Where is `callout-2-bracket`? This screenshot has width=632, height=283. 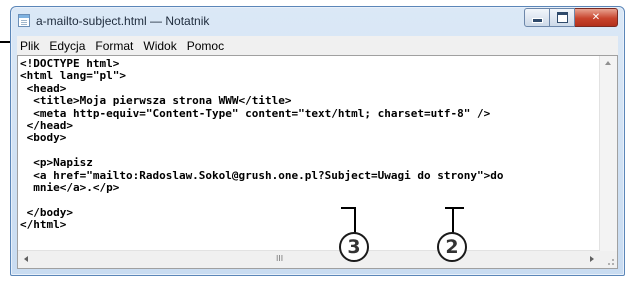
callout-2-bracket is located at coordinates (454, 208).